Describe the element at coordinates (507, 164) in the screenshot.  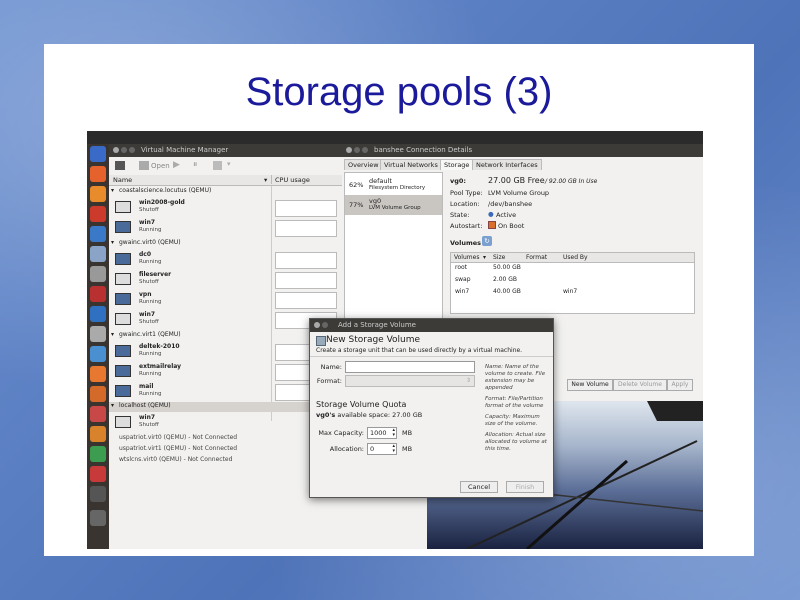
I see `tab-network-interfaces: Network Interfaces` at that location.